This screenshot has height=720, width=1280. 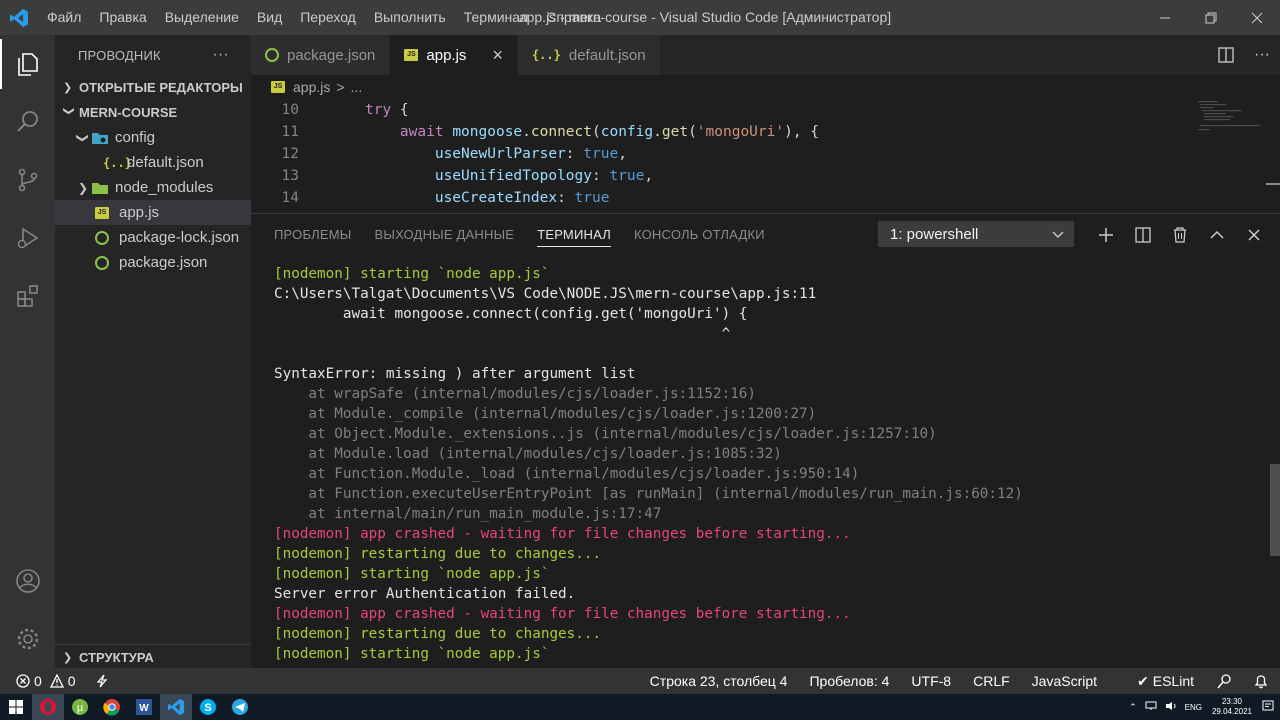 What do you see at coordinates (153, 187) in the screenshot?
I see `tree-item-node-modules: ❯ node_modules` at bounding box center [153, 187].